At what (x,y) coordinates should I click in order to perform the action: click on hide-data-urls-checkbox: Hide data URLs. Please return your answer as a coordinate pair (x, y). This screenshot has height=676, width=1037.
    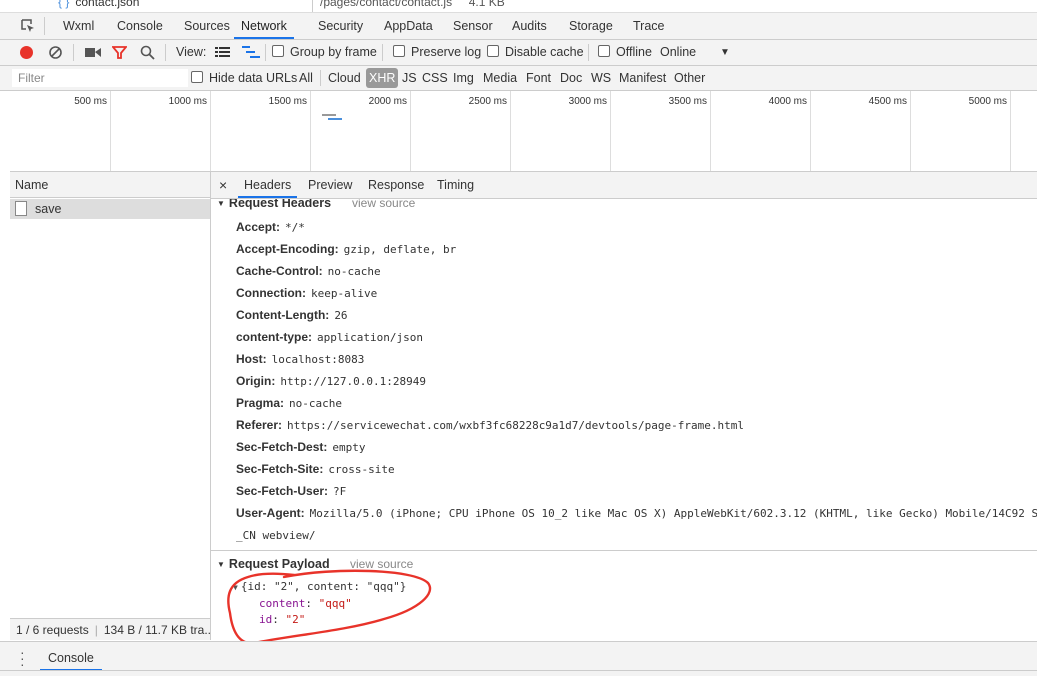
    Looking at the image, I should click on (244, 78).